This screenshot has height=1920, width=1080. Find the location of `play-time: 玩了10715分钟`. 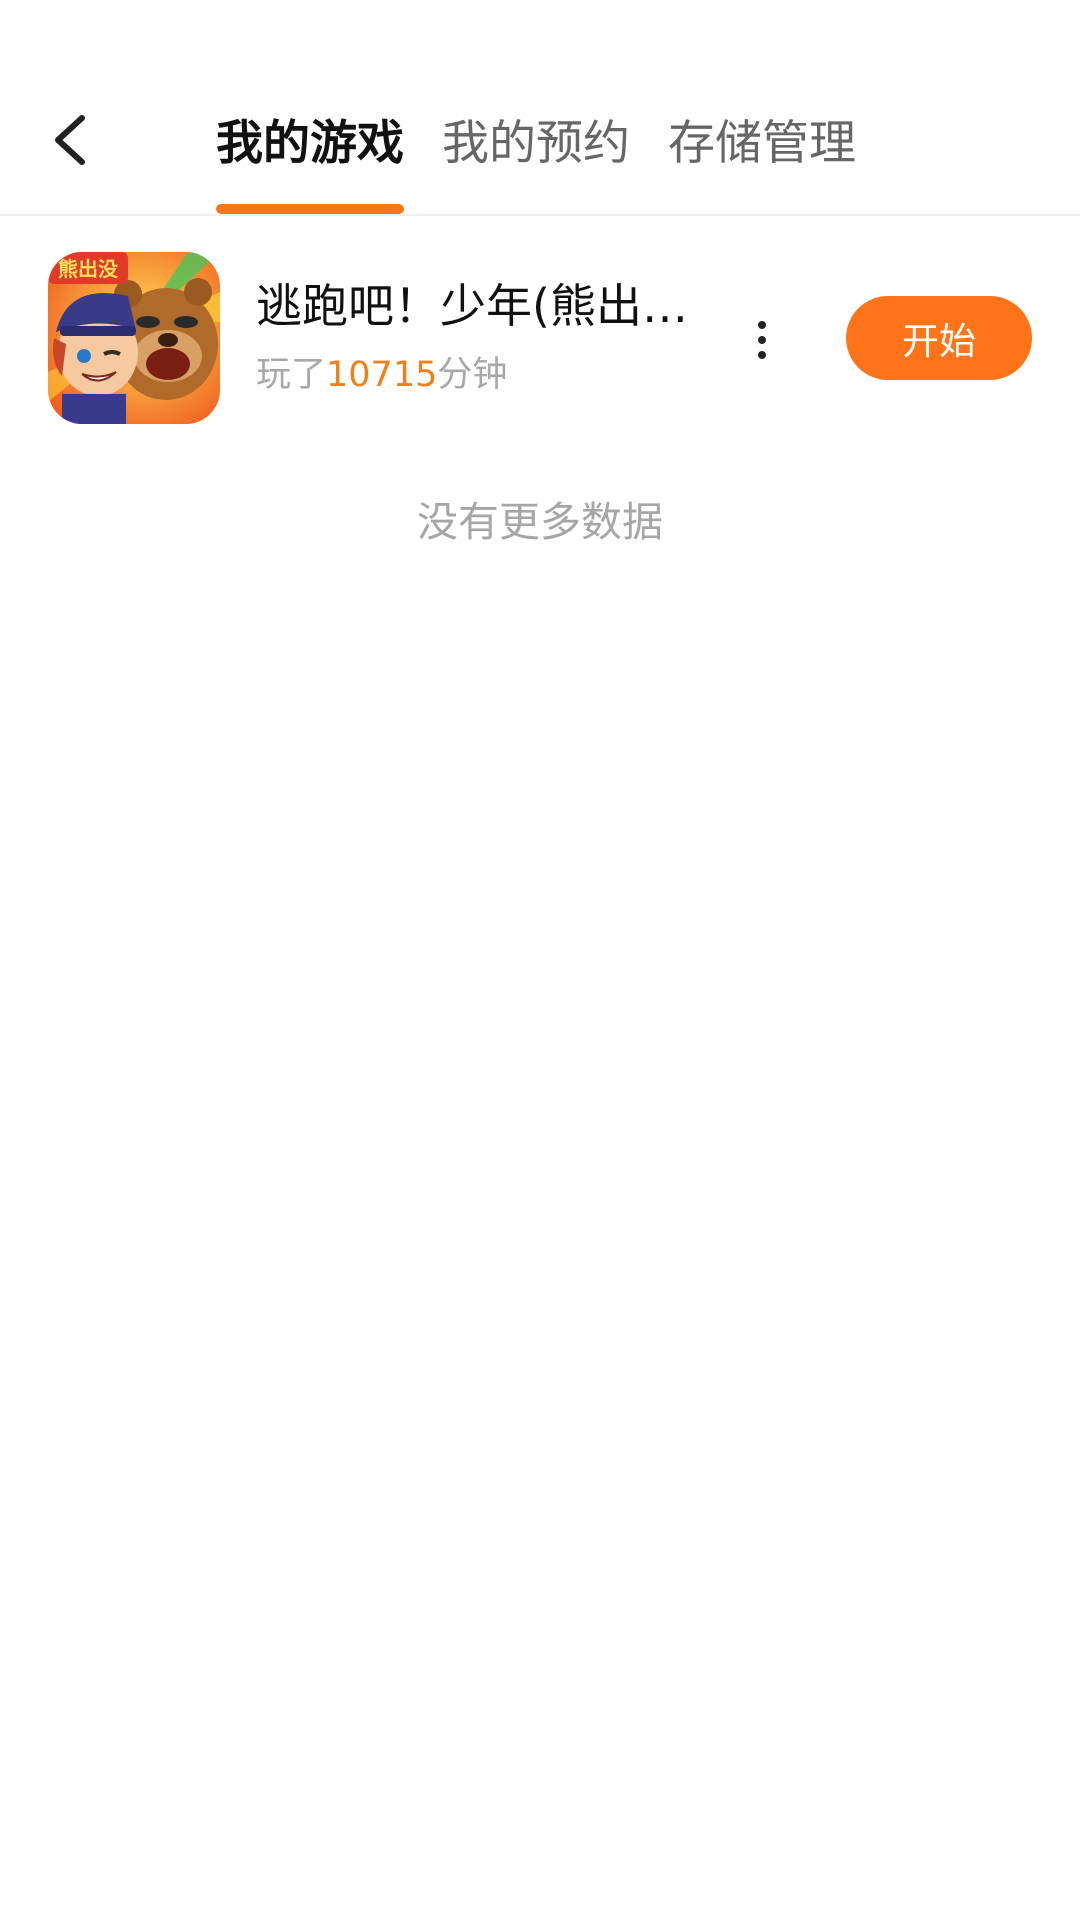

play-time: 玩了10715分钟 is located at coordinates (381, 375).